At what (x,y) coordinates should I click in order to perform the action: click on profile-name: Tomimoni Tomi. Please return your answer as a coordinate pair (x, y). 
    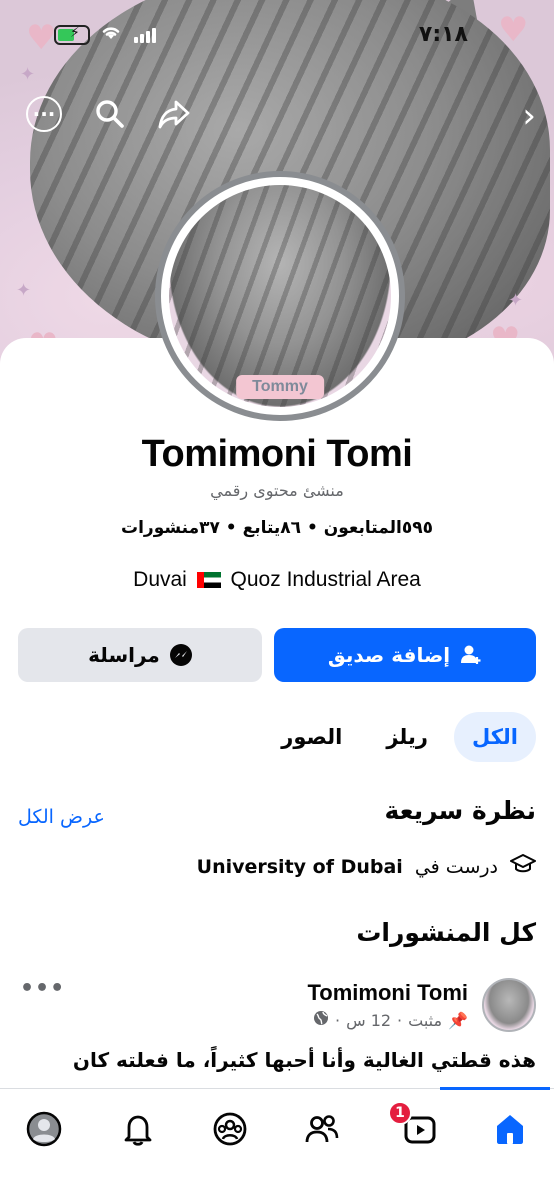
    Looking at the image, I should click on (277, 454).